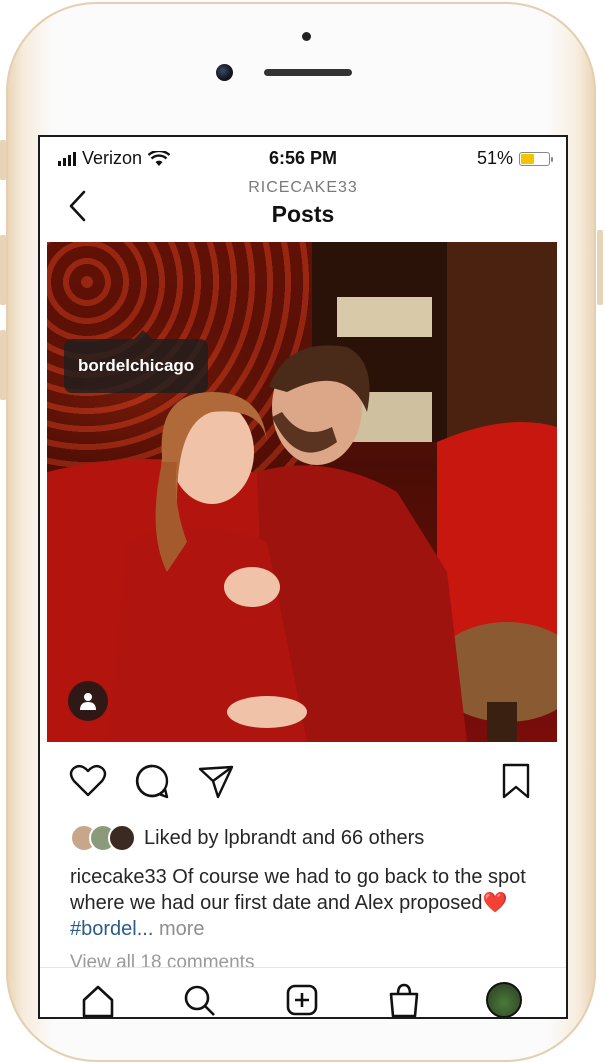 This screenshot has height=1062, width=605. What do you see at coordinates (303, 156) in the screenshot?
I see `status-bar: Verizon 6:56 PM 51%` at bounding box center [303, 156].